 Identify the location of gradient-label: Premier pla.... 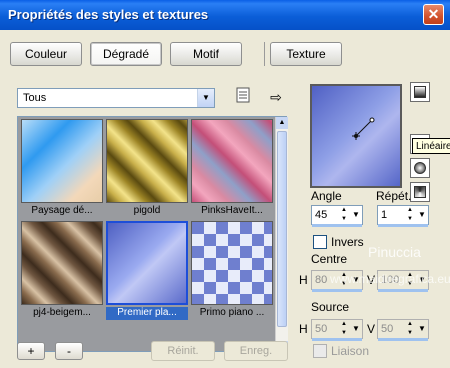
(147, 313).